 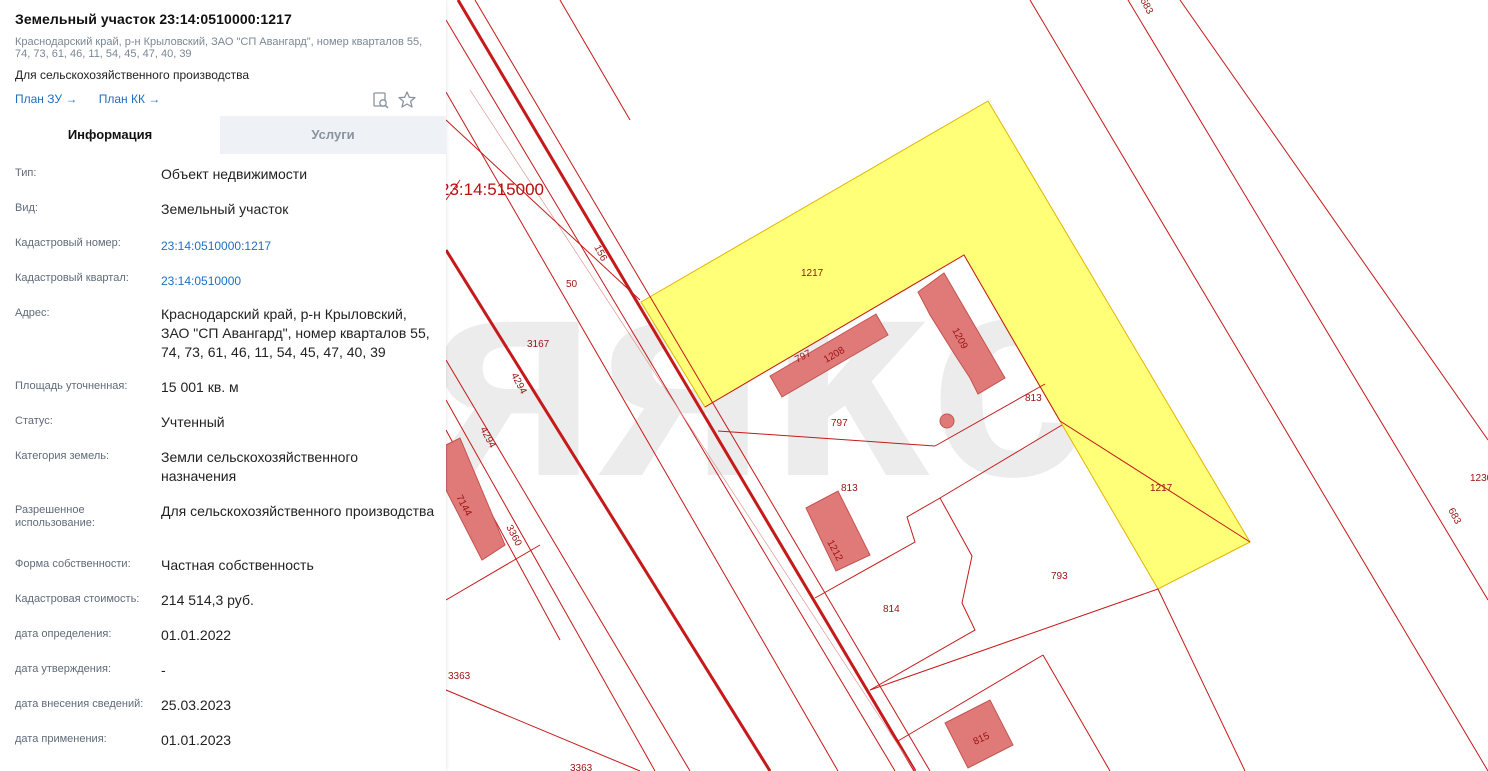 I want to click on info-value: Объект недвижимости, so click(x=234, y=174).